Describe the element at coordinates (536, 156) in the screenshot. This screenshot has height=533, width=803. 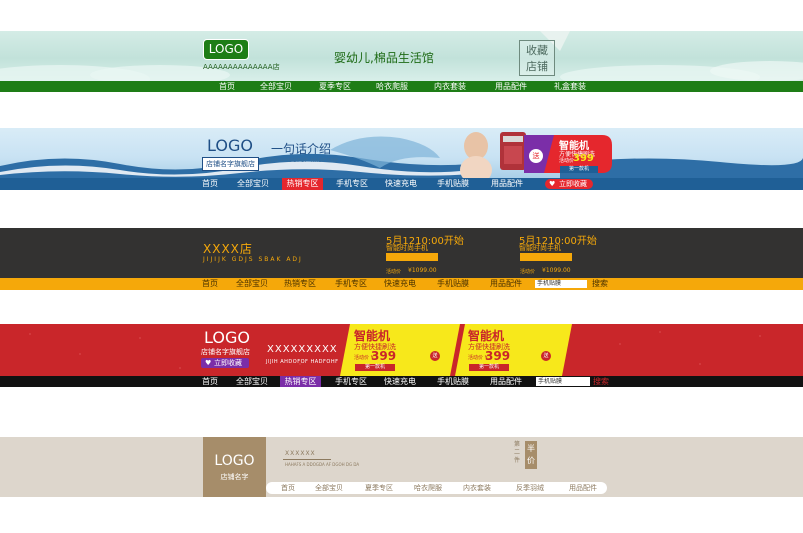
I see `banner-2-gift-badge: 送` at that location.